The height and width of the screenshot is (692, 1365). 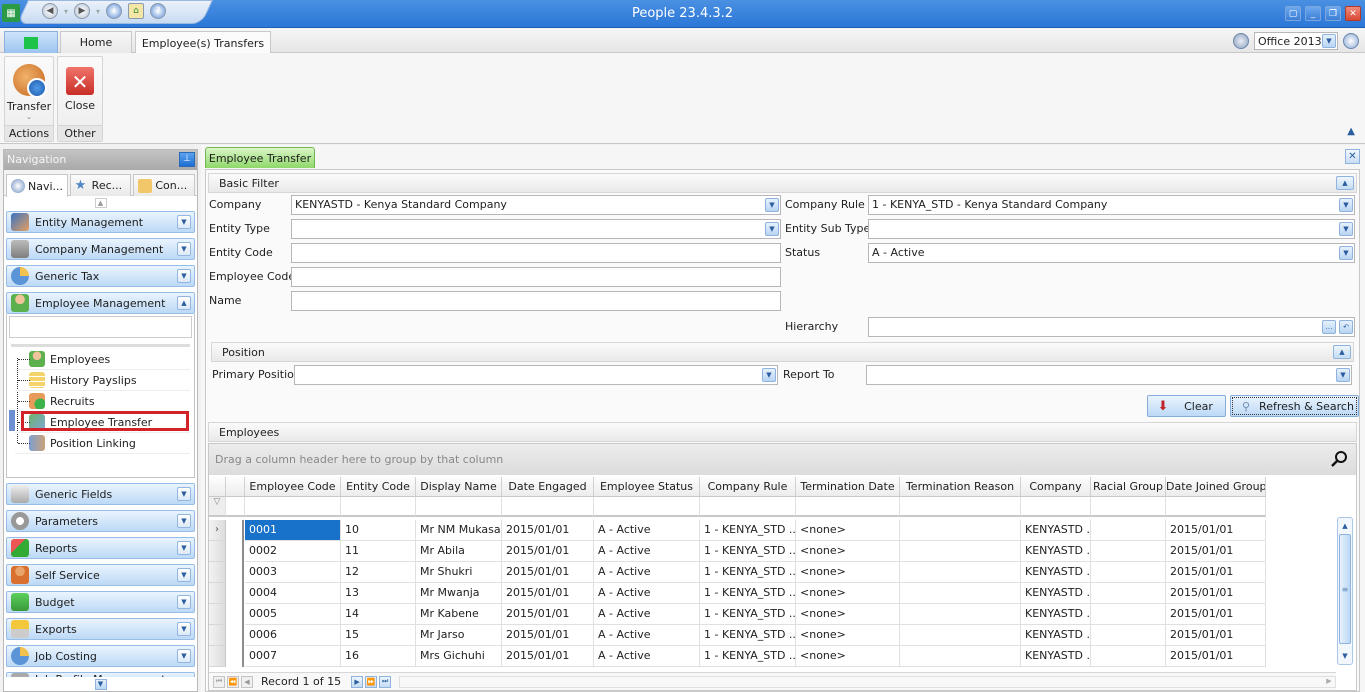 What do you see at coordinates (1111, 205) in the screenshot?
I see `company-rule-select: 1 - KENYA_STD - Kenya Standard Company ▼` at bounding box center [1111, 205].